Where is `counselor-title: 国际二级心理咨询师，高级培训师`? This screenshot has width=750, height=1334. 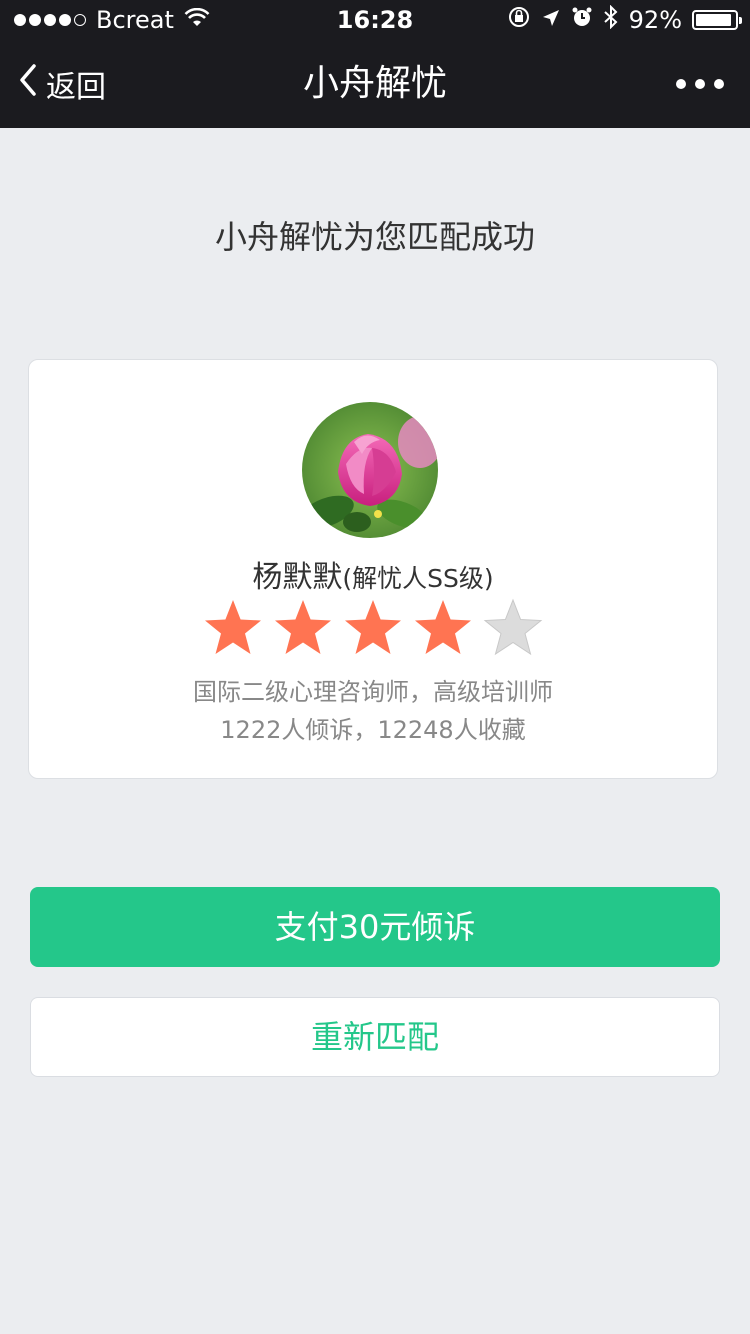
counselor-title: 国际二级心理咨询师，高级培训师 is located at coordinates (373, 692).